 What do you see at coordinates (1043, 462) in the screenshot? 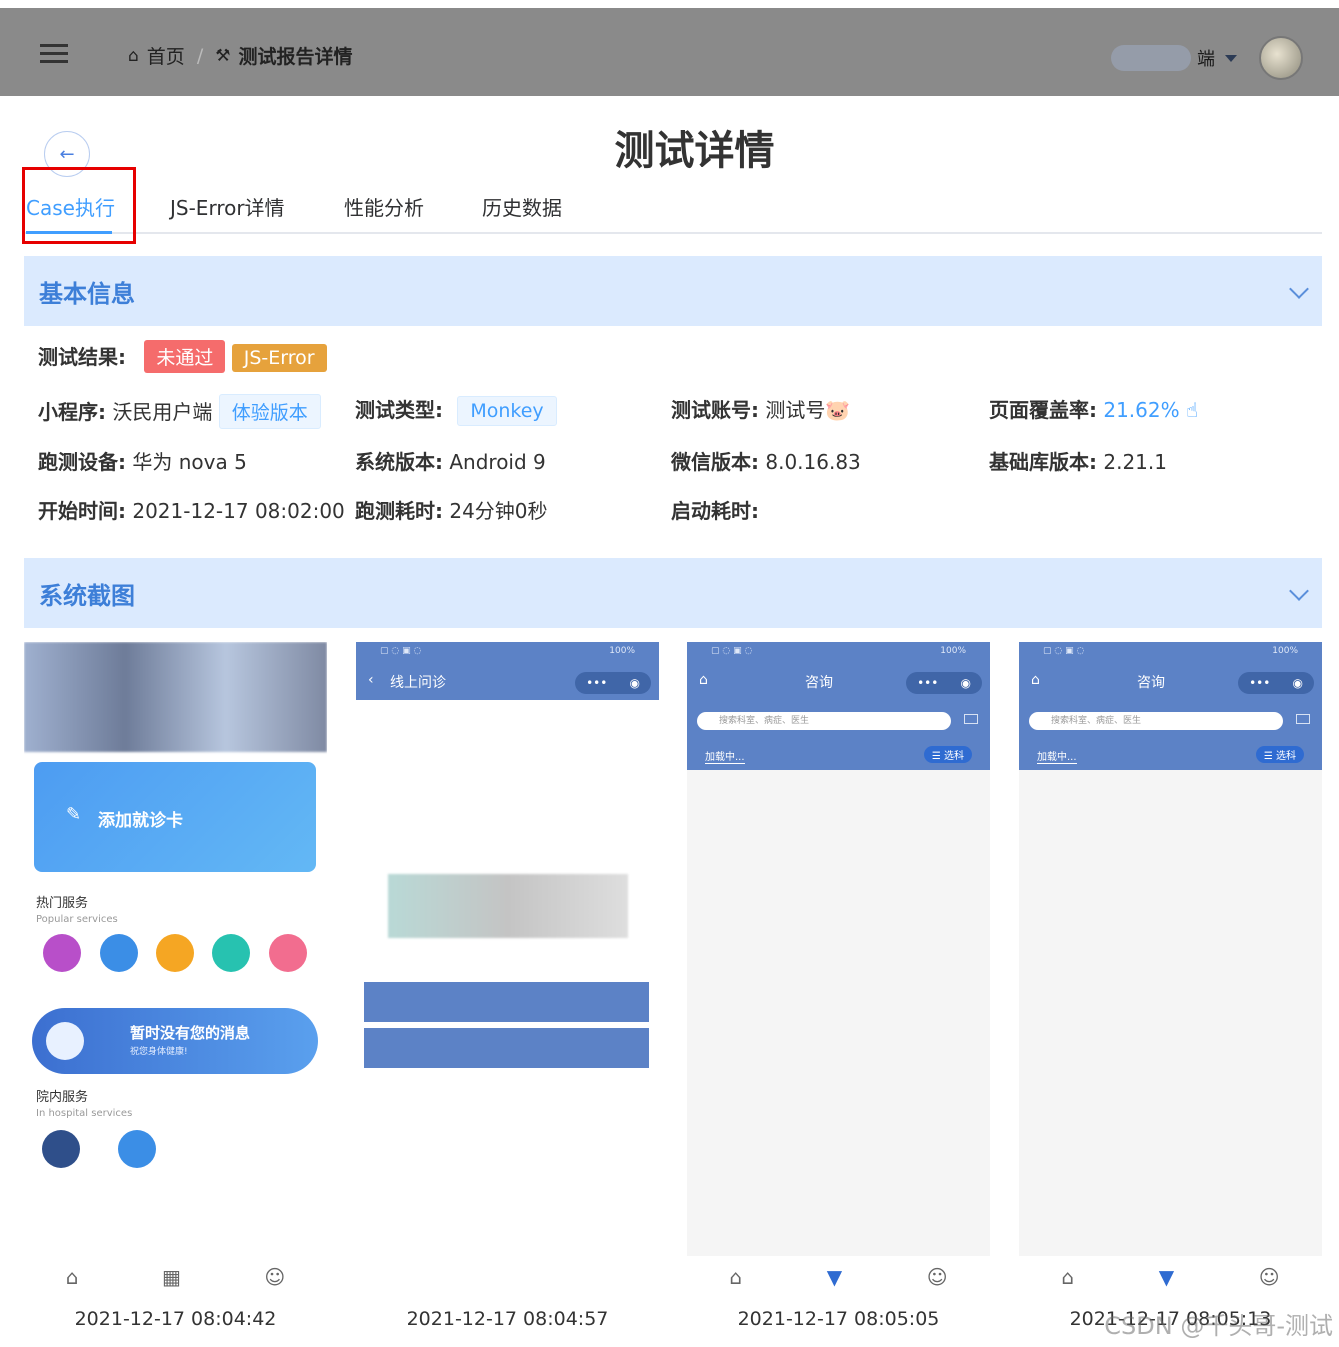
I see `lib-label: 基础库版本:` at bounding box center [1043, 462].